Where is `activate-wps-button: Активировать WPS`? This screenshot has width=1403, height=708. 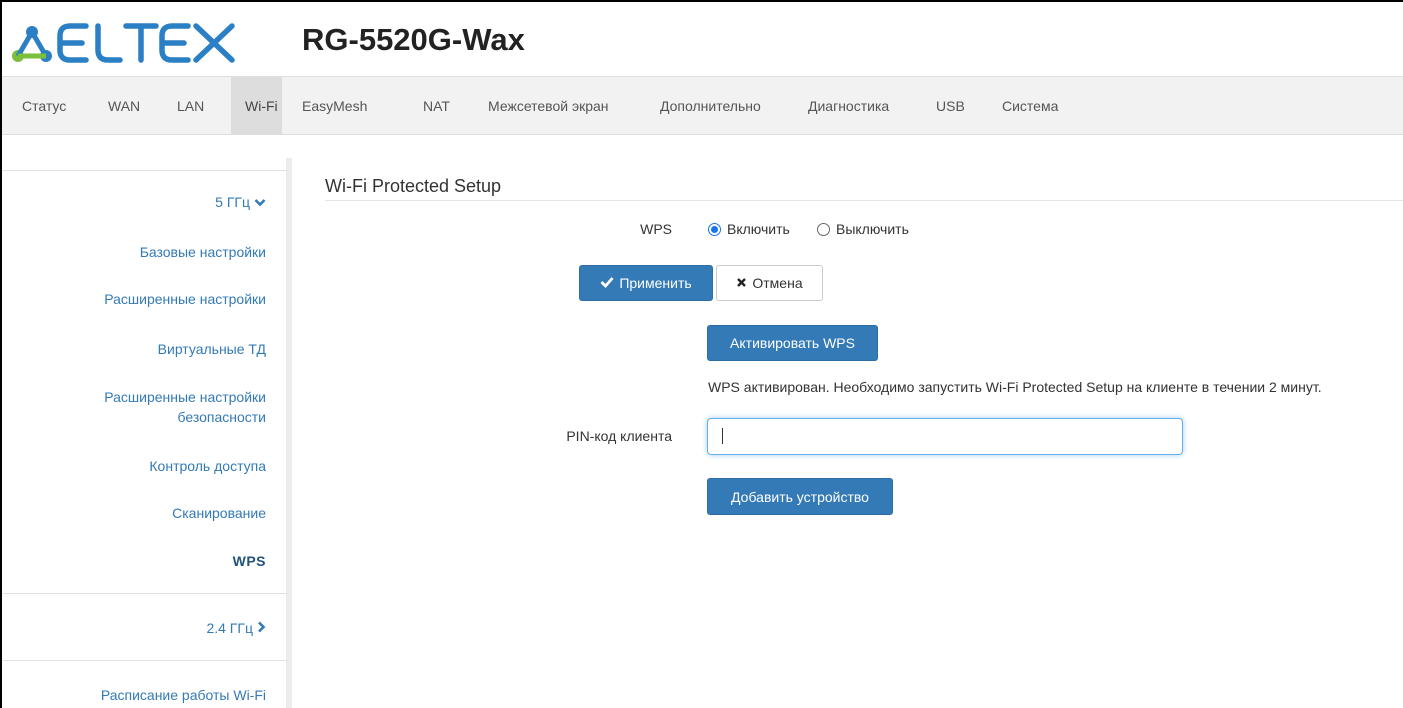
activate-wps-button: Активировать WPS is located at coordinates (792, 343).